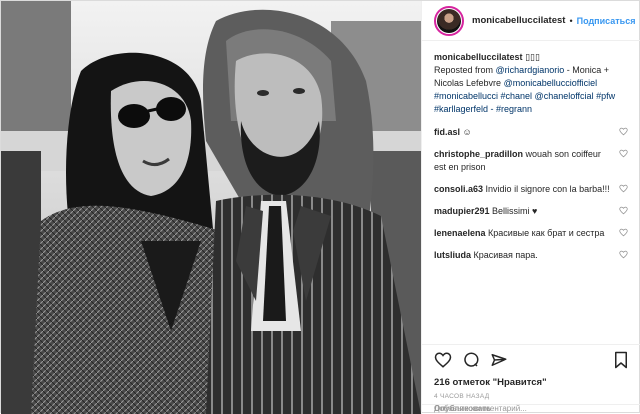 The width and height of the screenshot is (640, 414). I want to click on comment-row: lutsliuda Красивая пара., so click(531, 255).